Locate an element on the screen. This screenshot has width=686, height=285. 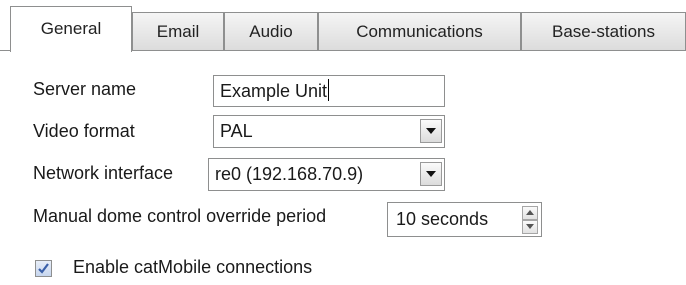
network-interface-value: re0 (192.168.70.9) is located at coordinates (289, 174).